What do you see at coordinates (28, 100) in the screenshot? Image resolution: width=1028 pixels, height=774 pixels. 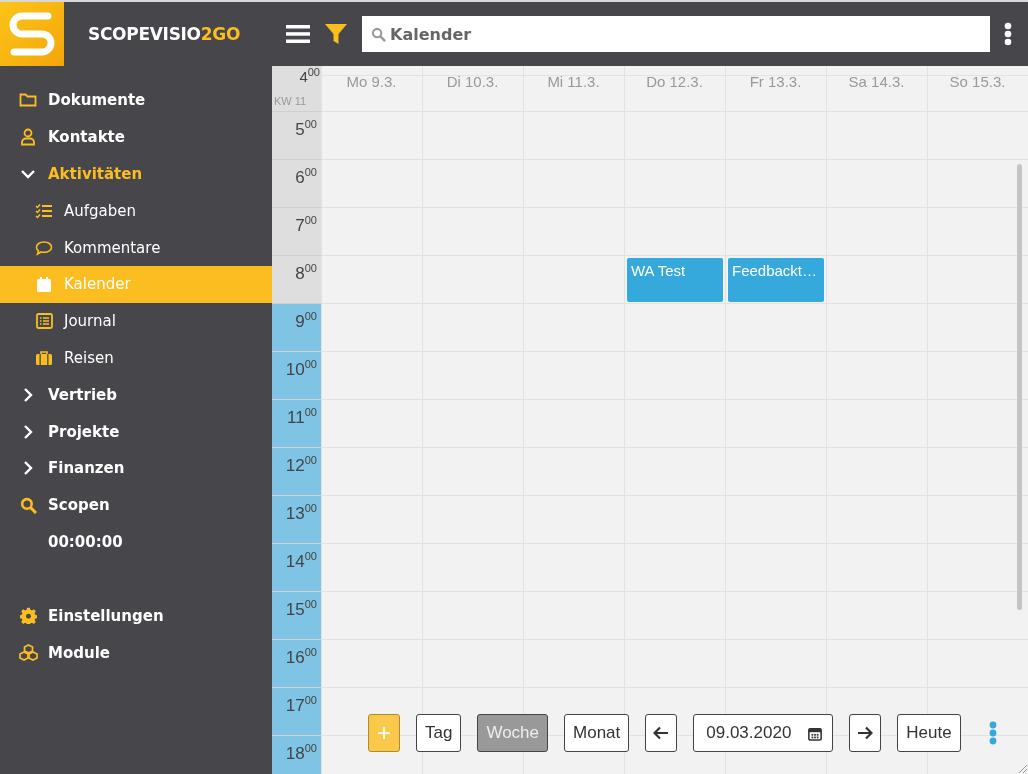 I see `folder-icon` at bounding box center [28, 100].